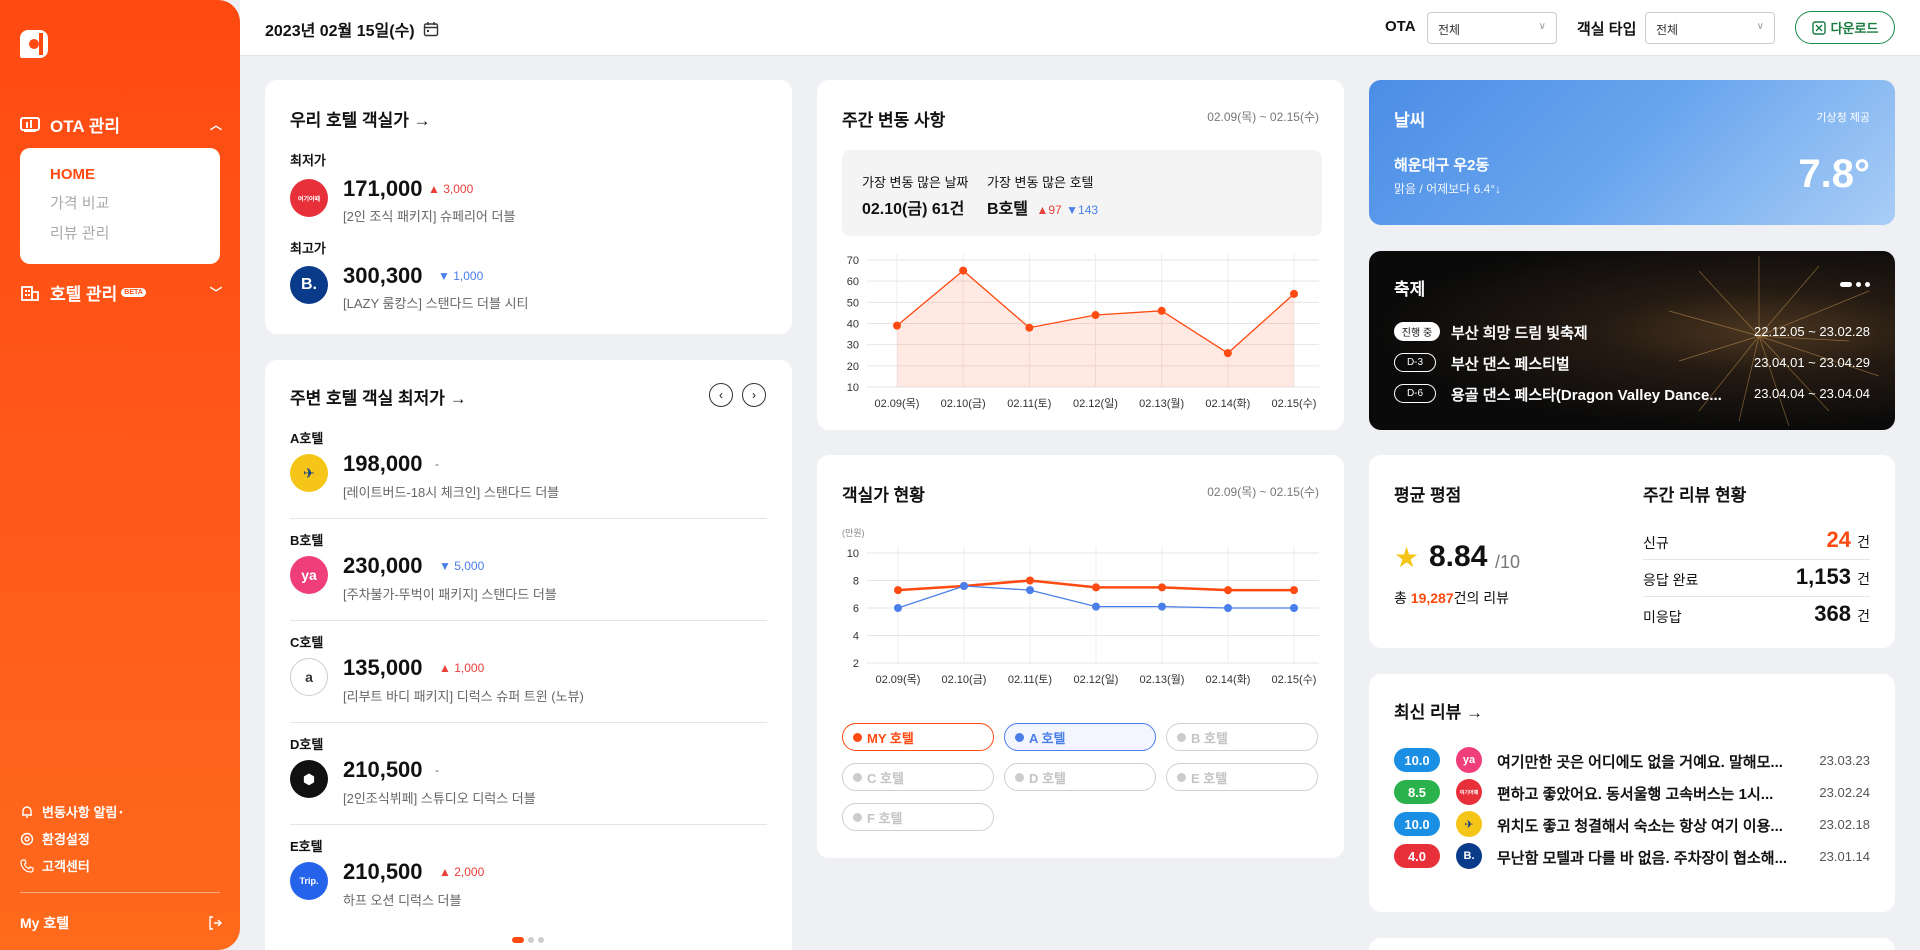 The image size is (1920, 950). I want to click on nearby-hotel-delta: ▼ 5,000, so click(462, 566).